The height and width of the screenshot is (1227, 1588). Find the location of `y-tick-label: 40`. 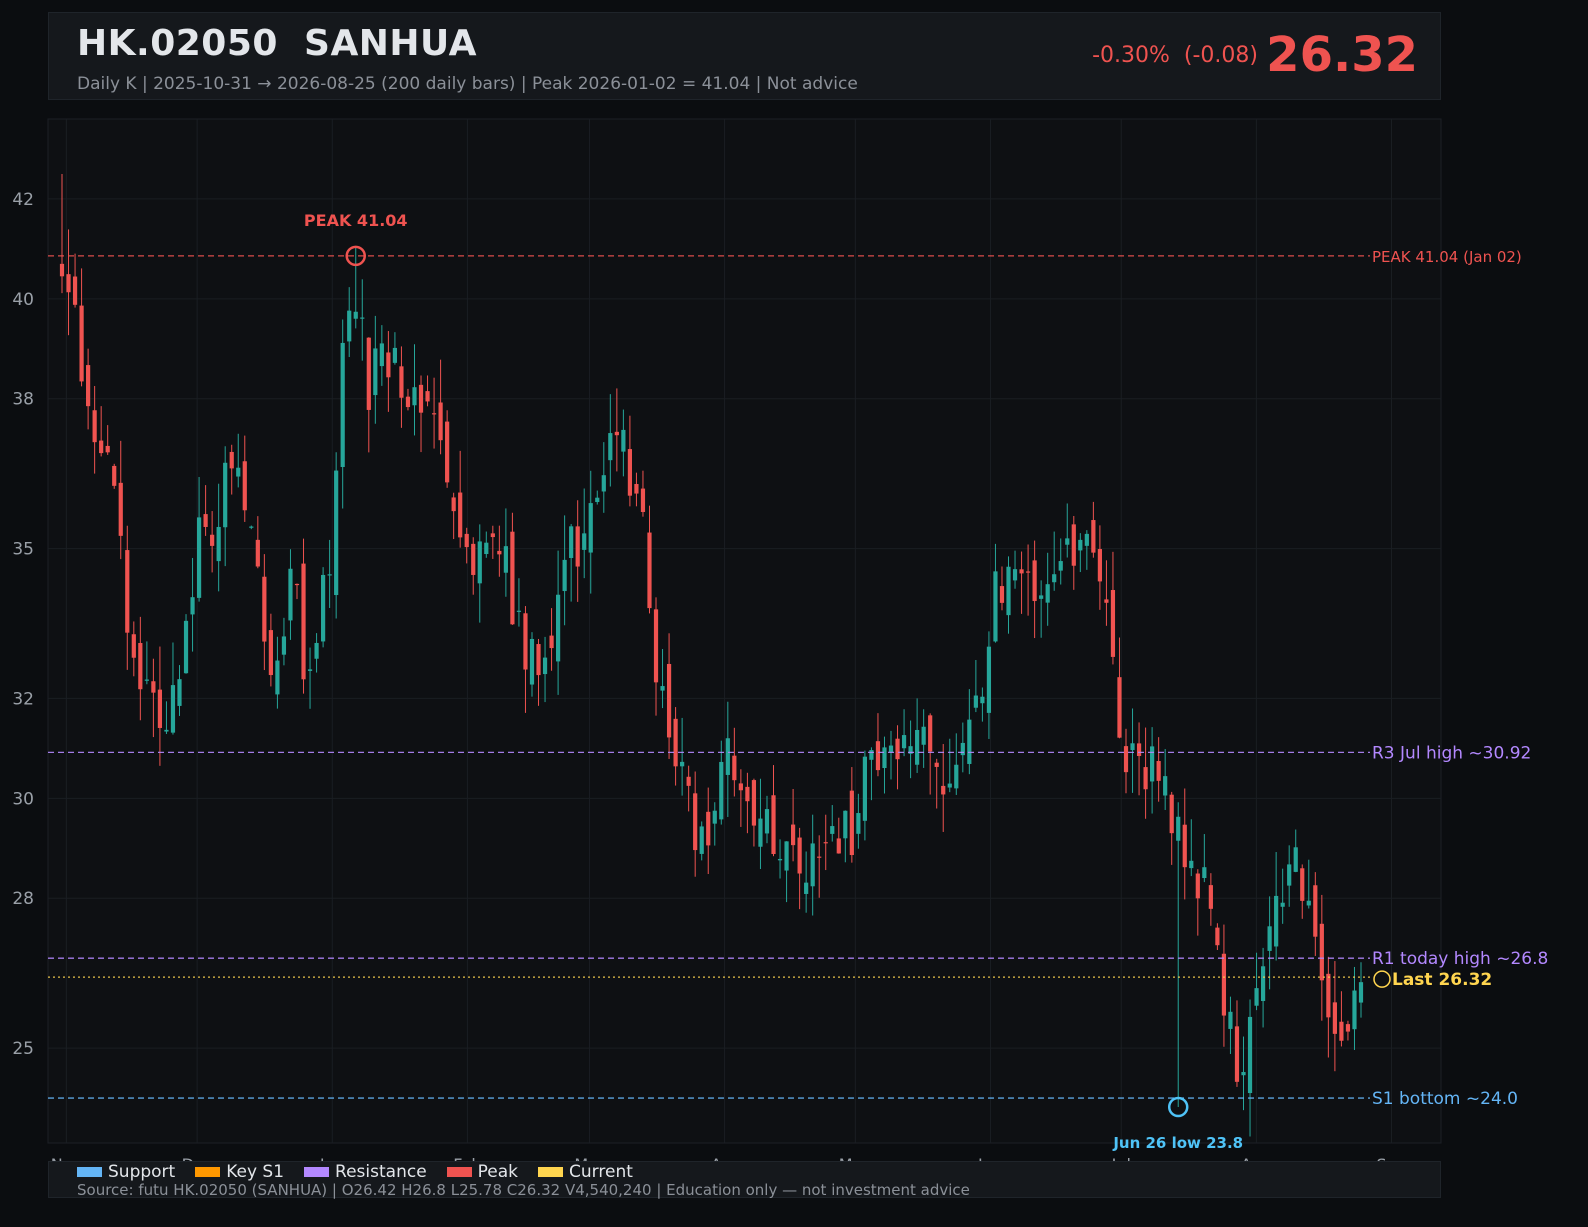

y-tick-label: 40 is located at coordinates (23, 300).